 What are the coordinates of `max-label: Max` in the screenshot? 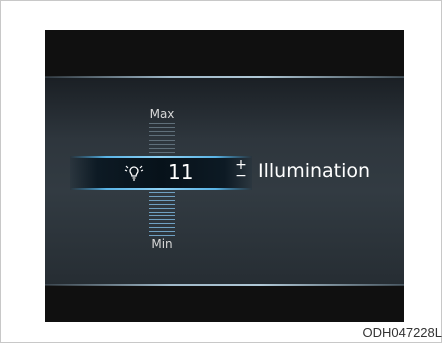 It's located at (162, 114).